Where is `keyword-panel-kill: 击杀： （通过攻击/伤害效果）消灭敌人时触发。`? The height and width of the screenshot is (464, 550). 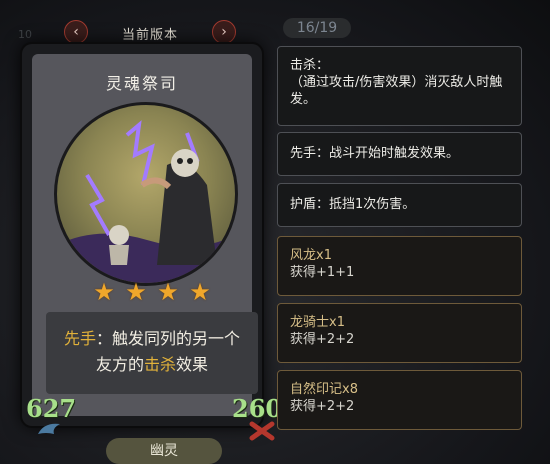 keyword-panel-kill: 击杀： （通过攻击/伤害效果）消灭敌人时触发。 is located at coordinates (399, 86).